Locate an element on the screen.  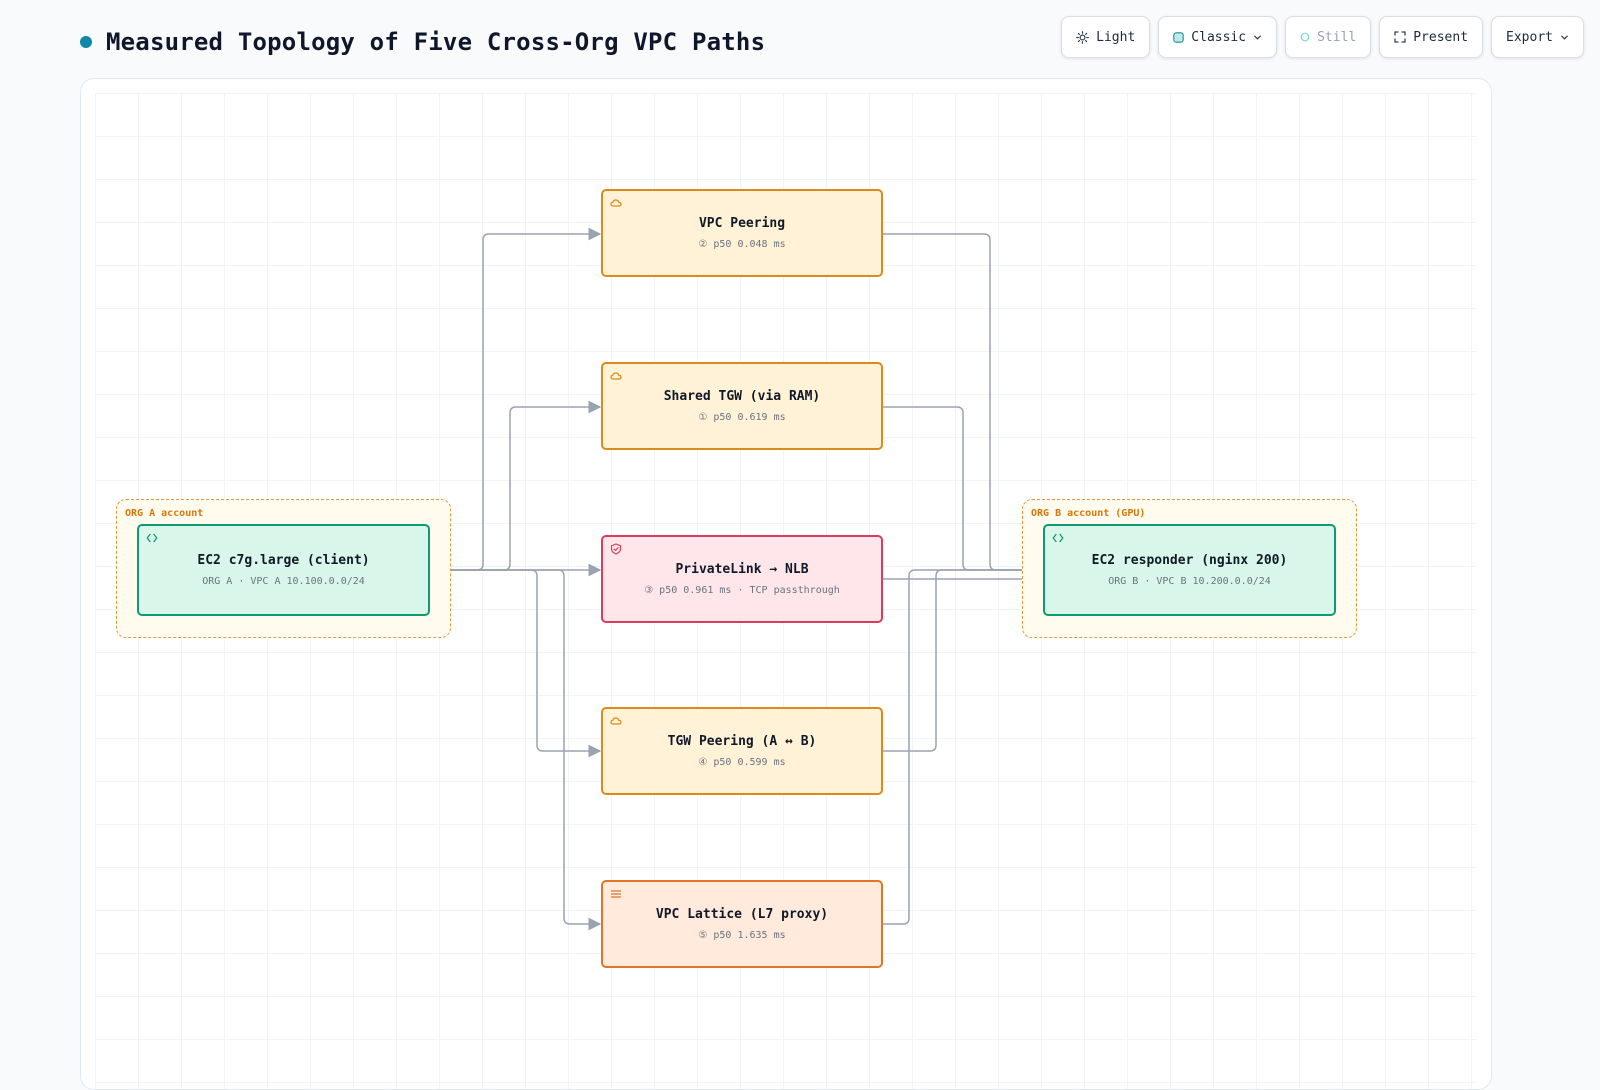
edge-client-to-tgw-peering is located at coordinates (515, 663).